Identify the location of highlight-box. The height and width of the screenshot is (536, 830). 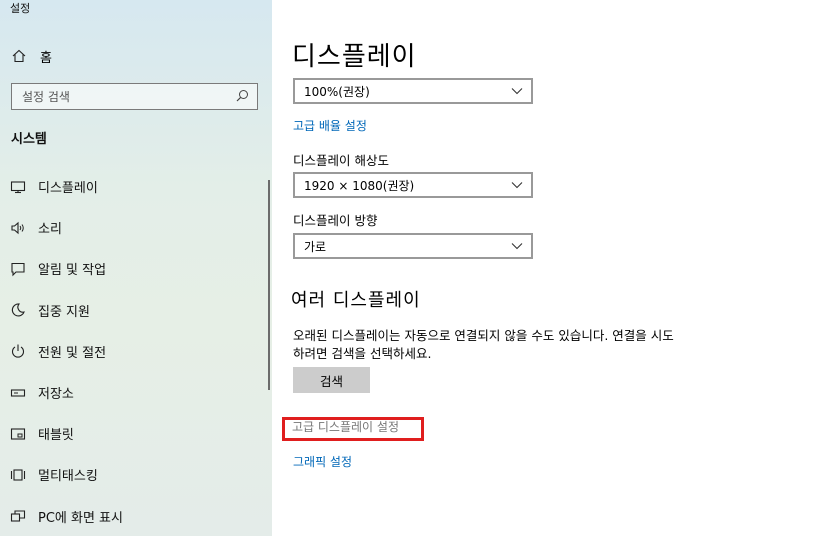
(353, 429).